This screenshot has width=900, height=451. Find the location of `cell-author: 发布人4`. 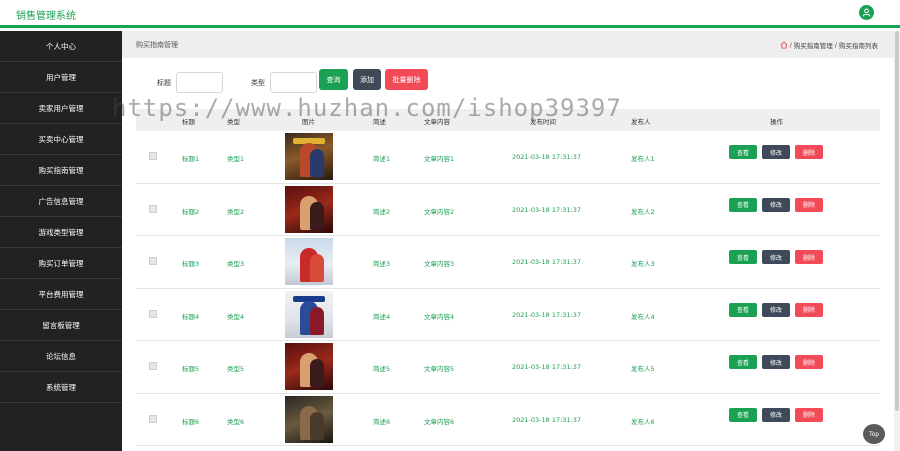

cell-author: 发布人4 is located at coordinates (643, 316).